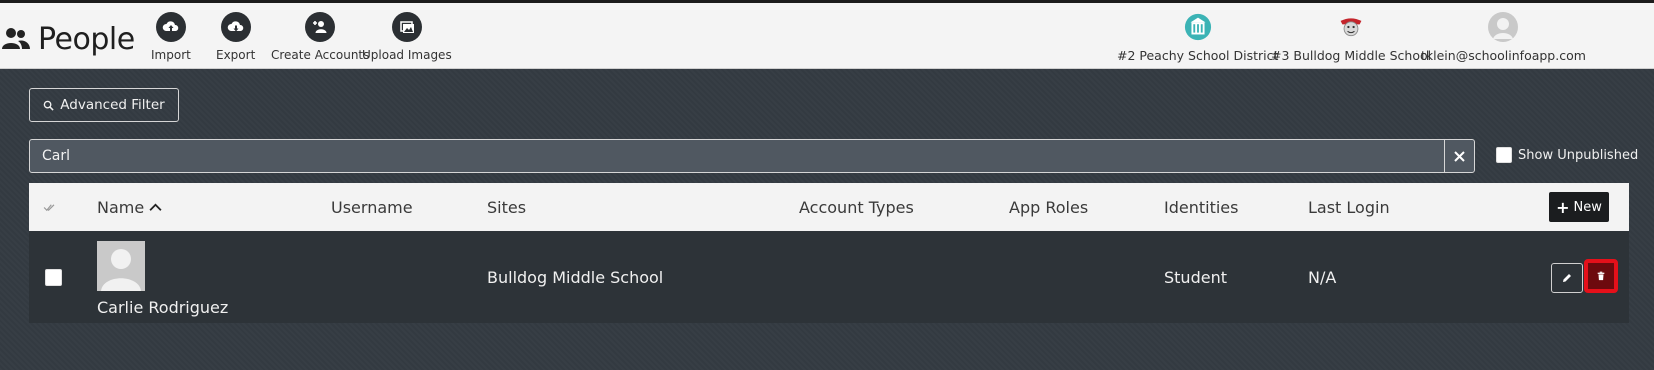  I want to click on upload-images-label: Upload Images, so click(407, 55).